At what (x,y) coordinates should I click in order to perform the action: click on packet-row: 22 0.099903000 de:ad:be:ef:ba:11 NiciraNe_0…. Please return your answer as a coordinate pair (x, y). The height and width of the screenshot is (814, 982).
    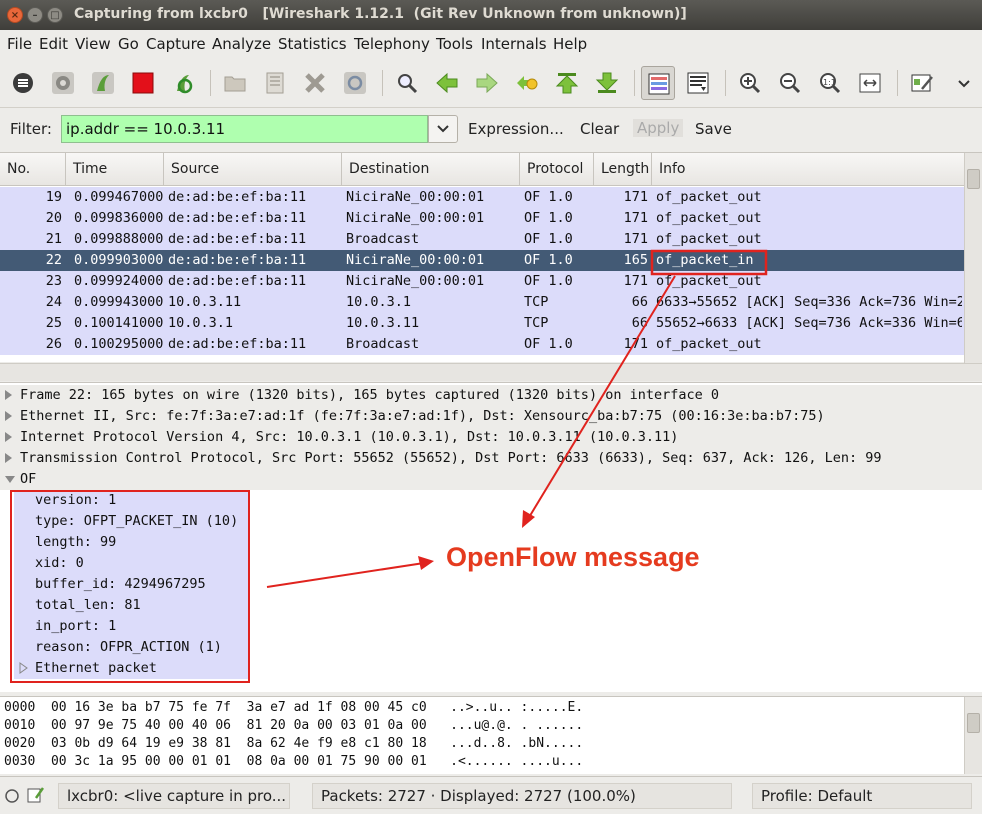
    Looking at the image, I should click on (482, 260).